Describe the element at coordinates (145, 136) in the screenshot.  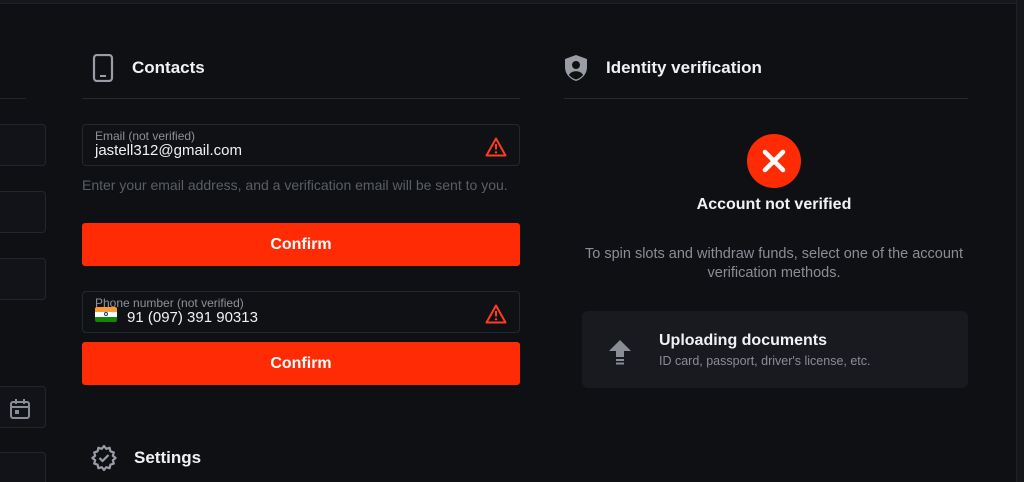
I see `email-label: Email (not verified)` at that location.